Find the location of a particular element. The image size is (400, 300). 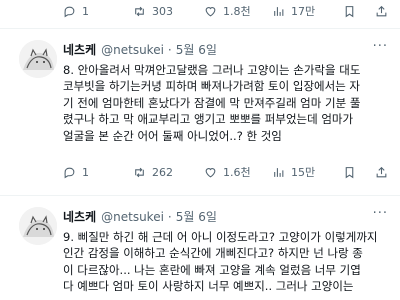

tweet-text-line: 인간 감정을 이해하고 순식간에 개삐진다고? 하지만 넌 나랑 종 is located at coordinates (213, 253).